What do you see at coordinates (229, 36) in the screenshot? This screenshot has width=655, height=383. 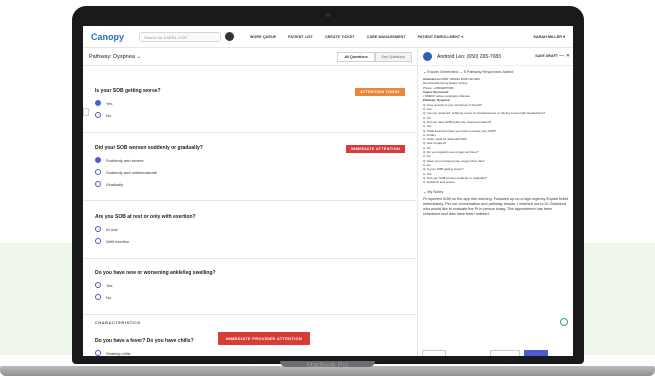 I see `search-icon` at bounding box center [229, 36].